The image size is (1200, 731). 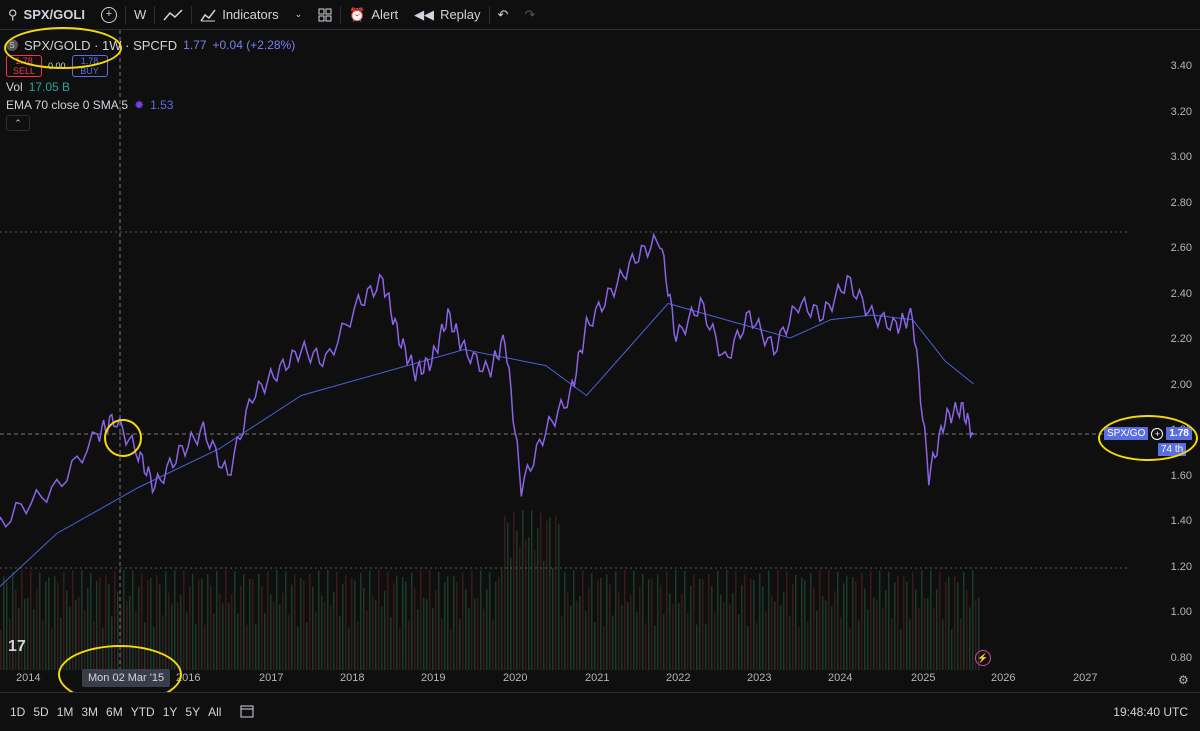 What do you see at coordinates (503, 14) in the screenshot?
I see `undo-button: ↶` at bounding box center [503, 14].